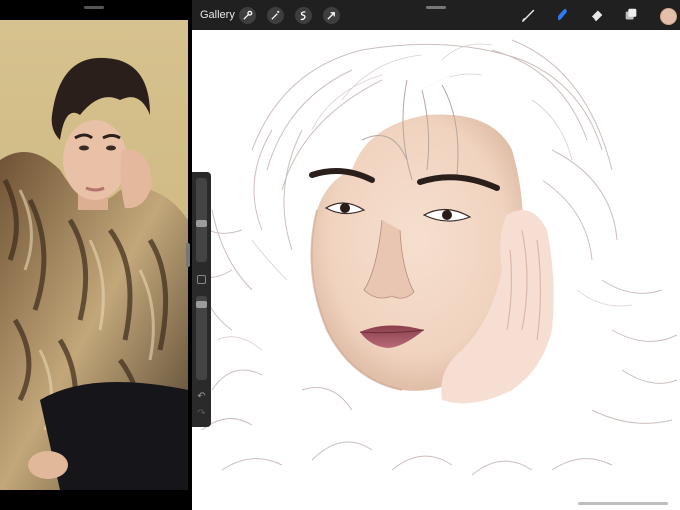  I want to click on brush-size-slider, so click(201, 220).